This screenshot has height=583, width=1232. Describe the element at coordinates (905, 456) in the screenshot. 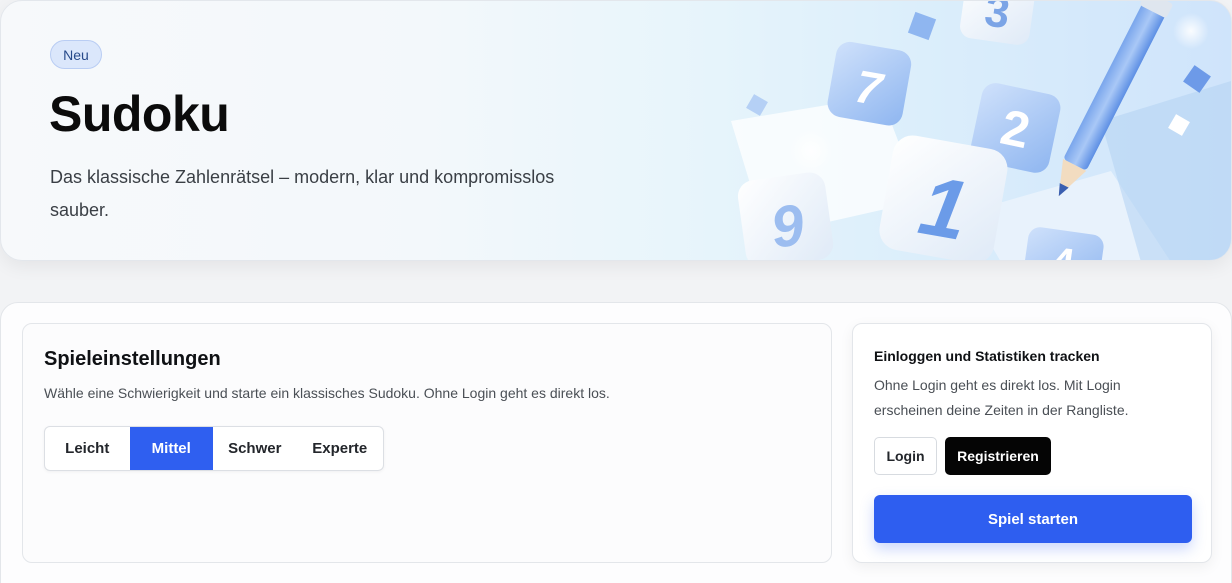

I see `login-button: Login` at that location.